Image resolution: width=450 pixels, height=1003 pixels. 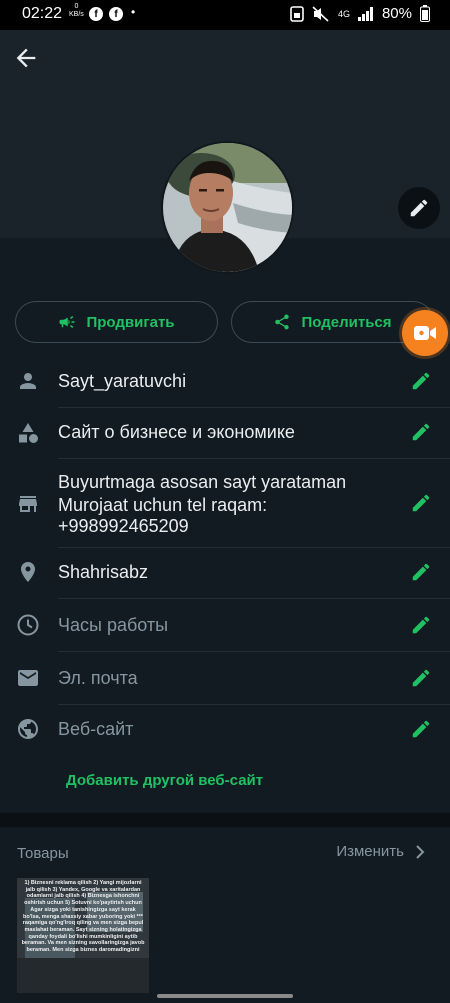 What do you see at coordinates (28, 504) in the screenshot?
I see `store-icon` at bounding box center [28, 504].